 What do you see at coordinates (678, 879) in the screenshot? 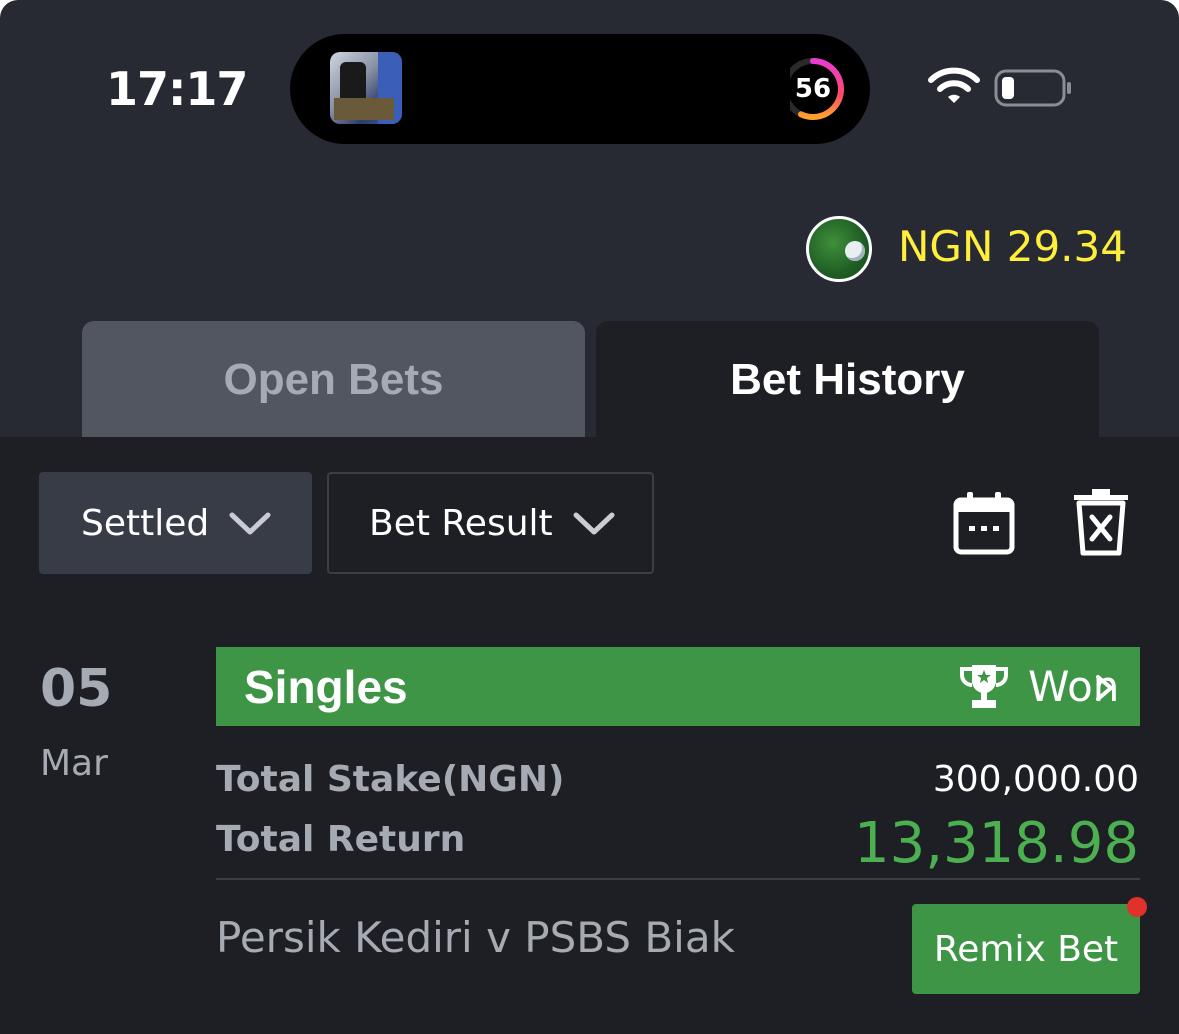
I see `divider` at bounding box center [678, 879].